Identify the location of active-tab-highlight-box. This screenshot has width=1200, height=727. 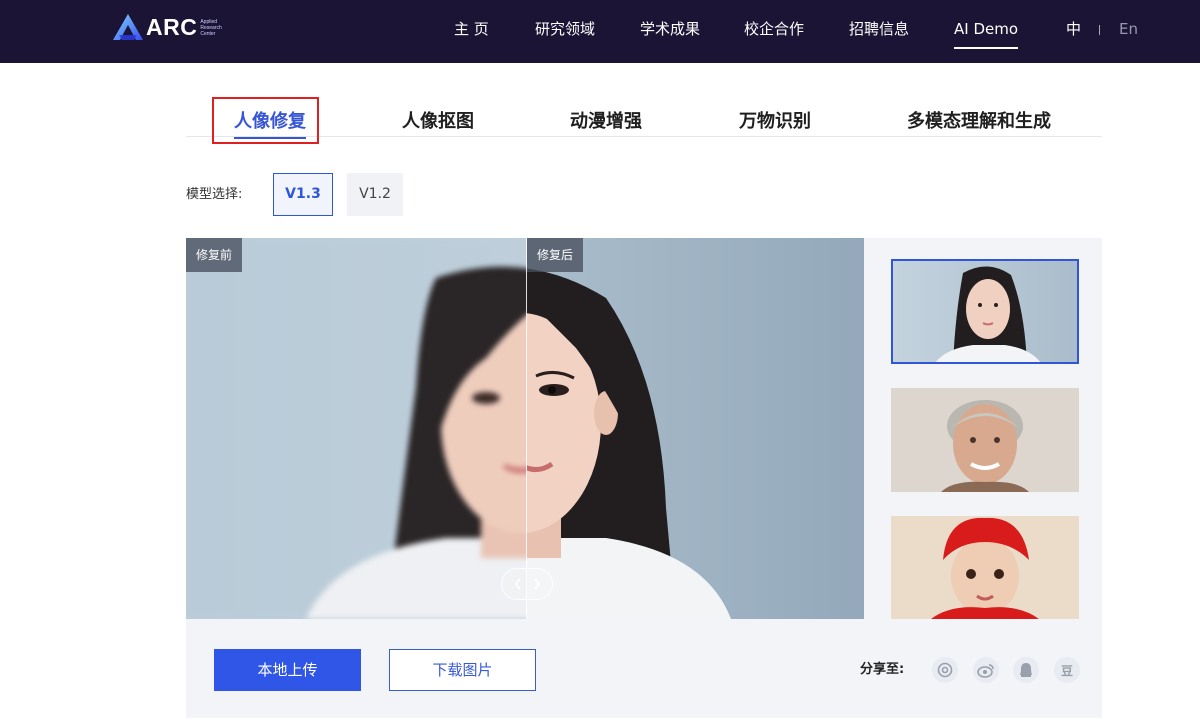
(265, 120).